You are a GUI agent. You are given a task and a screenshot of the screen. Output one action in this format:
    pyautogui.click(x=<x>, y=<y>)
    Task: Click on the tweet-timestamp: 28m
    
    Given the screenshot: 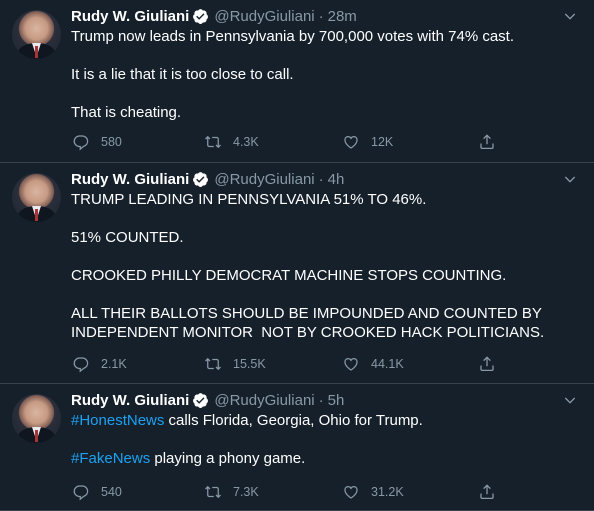 What is the action you would take?
    pyautogui.click(x=342, y=16)
    